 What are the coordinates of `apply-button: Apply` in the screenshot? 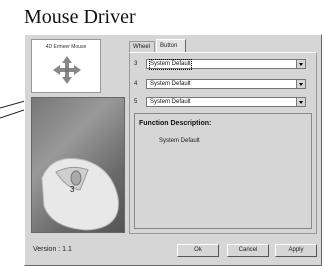 It's located at (296, 250).